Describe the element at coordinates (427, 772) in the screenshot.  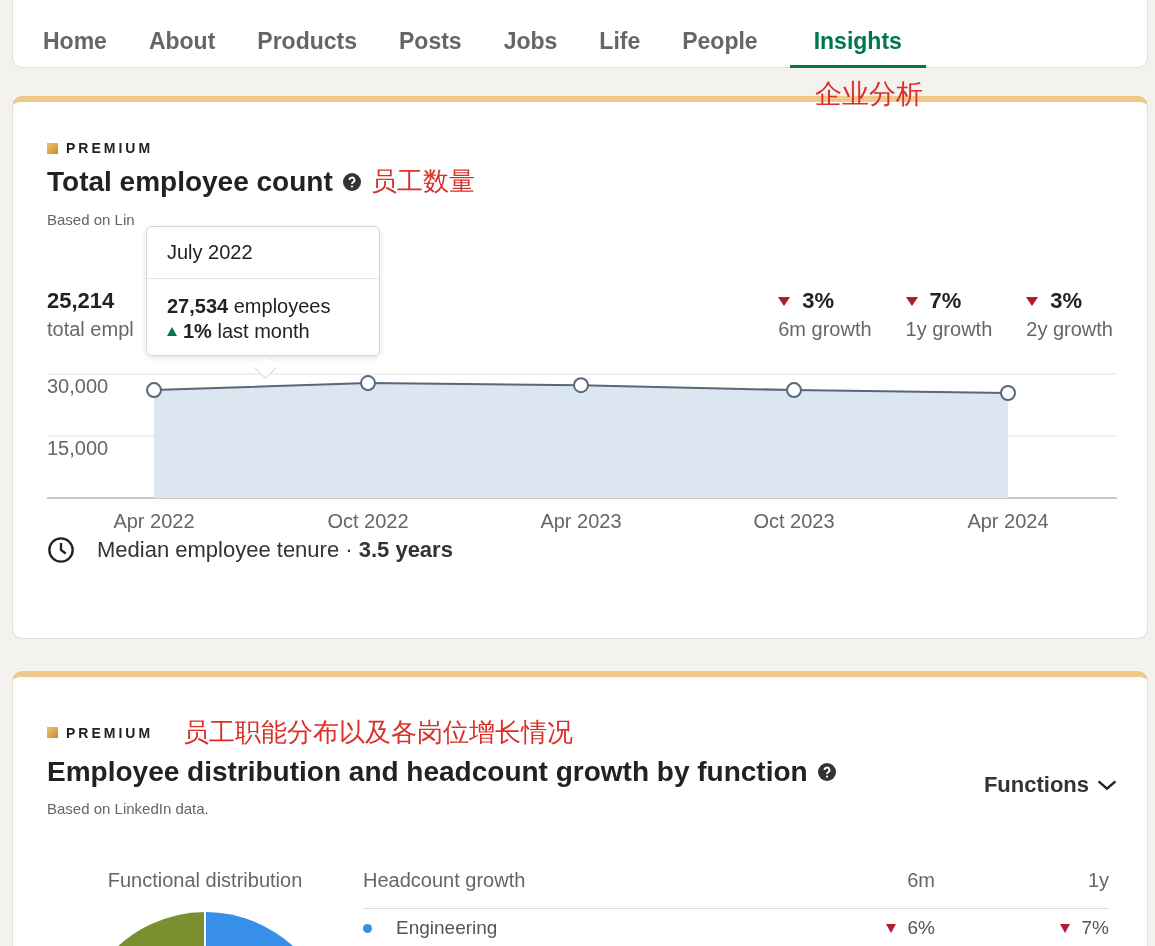
I see `card-title: Employee distribution and headcount growth by function` at that location.